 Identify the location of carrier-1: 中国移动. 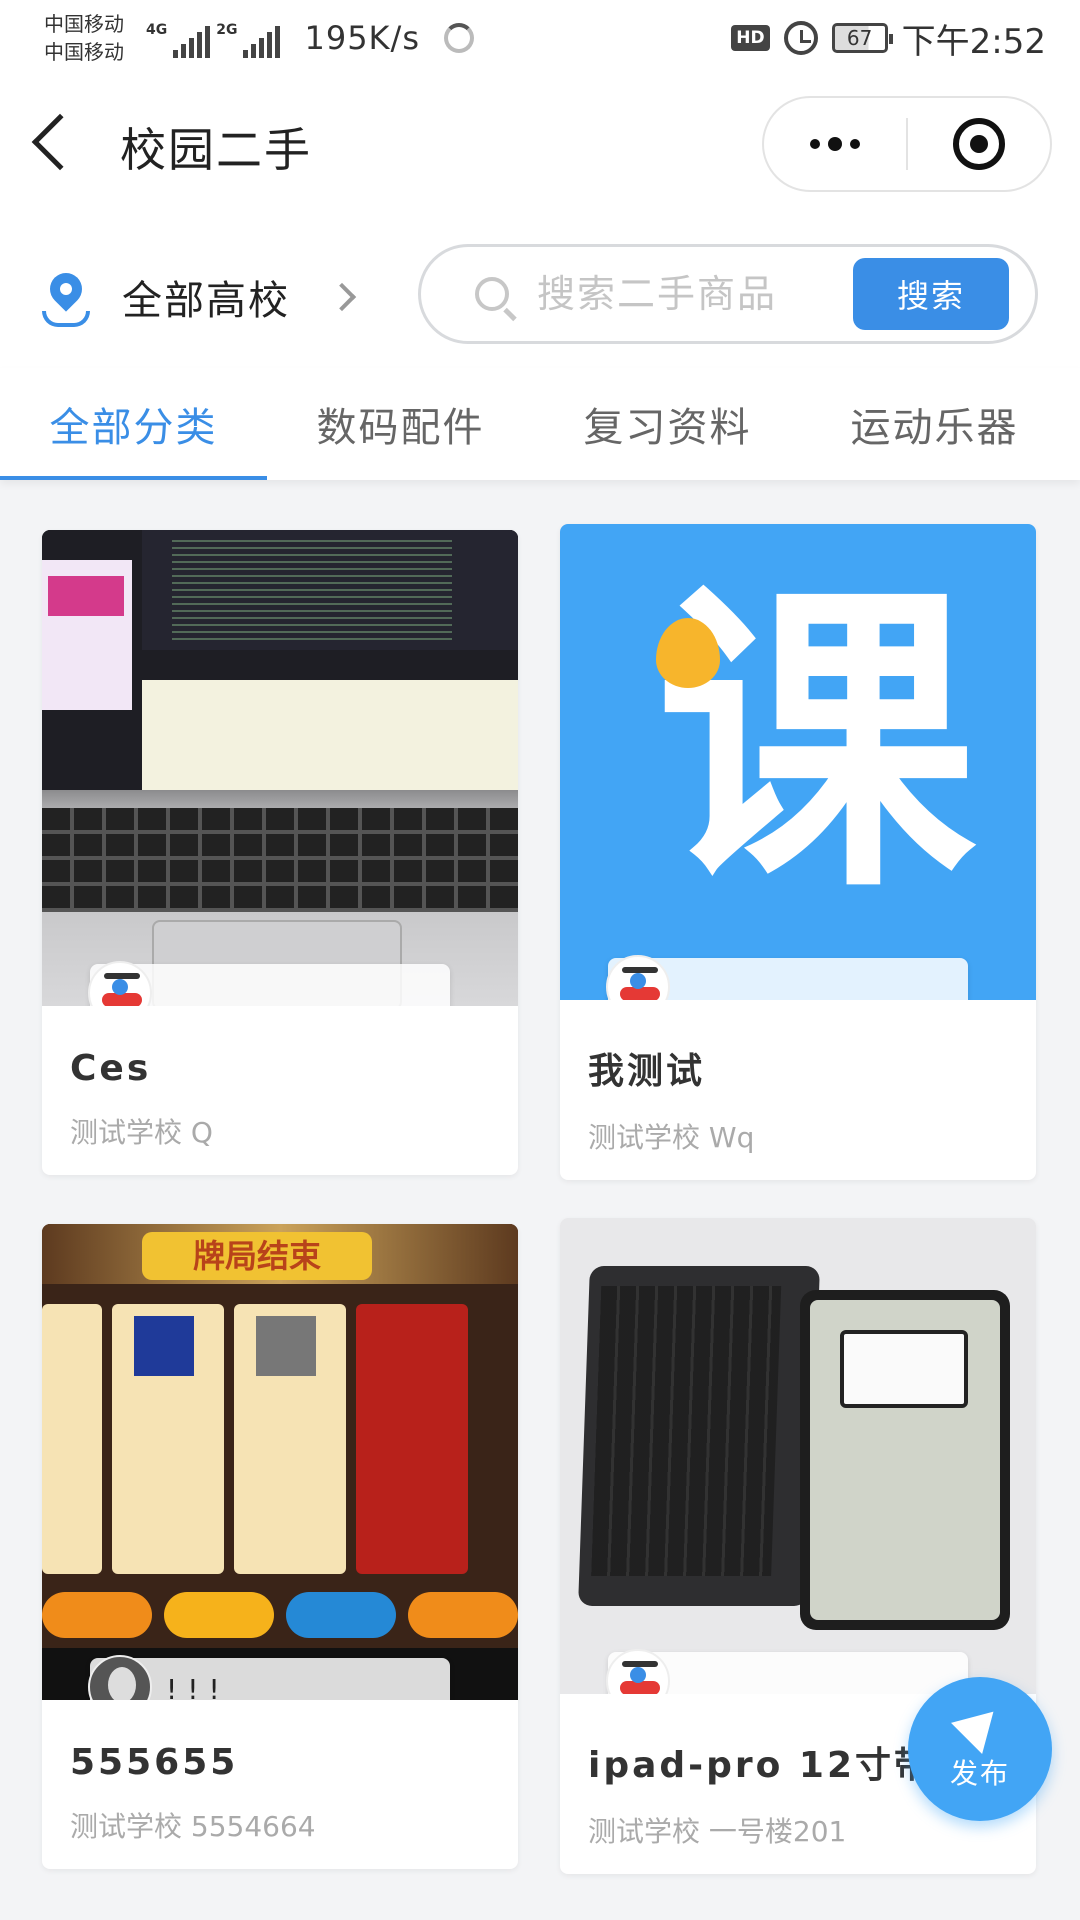
(84, 24).